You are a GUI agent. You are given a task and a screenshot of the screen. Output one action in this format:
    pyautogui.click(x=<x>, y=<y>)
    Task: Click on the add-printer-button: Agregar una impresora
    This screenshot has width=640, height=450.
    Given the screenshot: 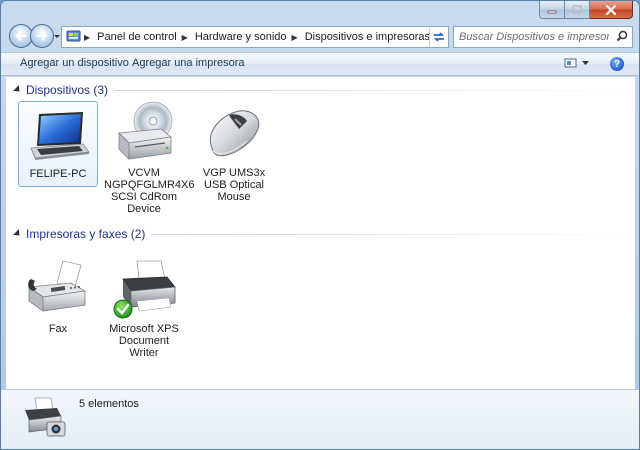 What is the action you would take?
    pyautogui.click(x=188, y=63)
    